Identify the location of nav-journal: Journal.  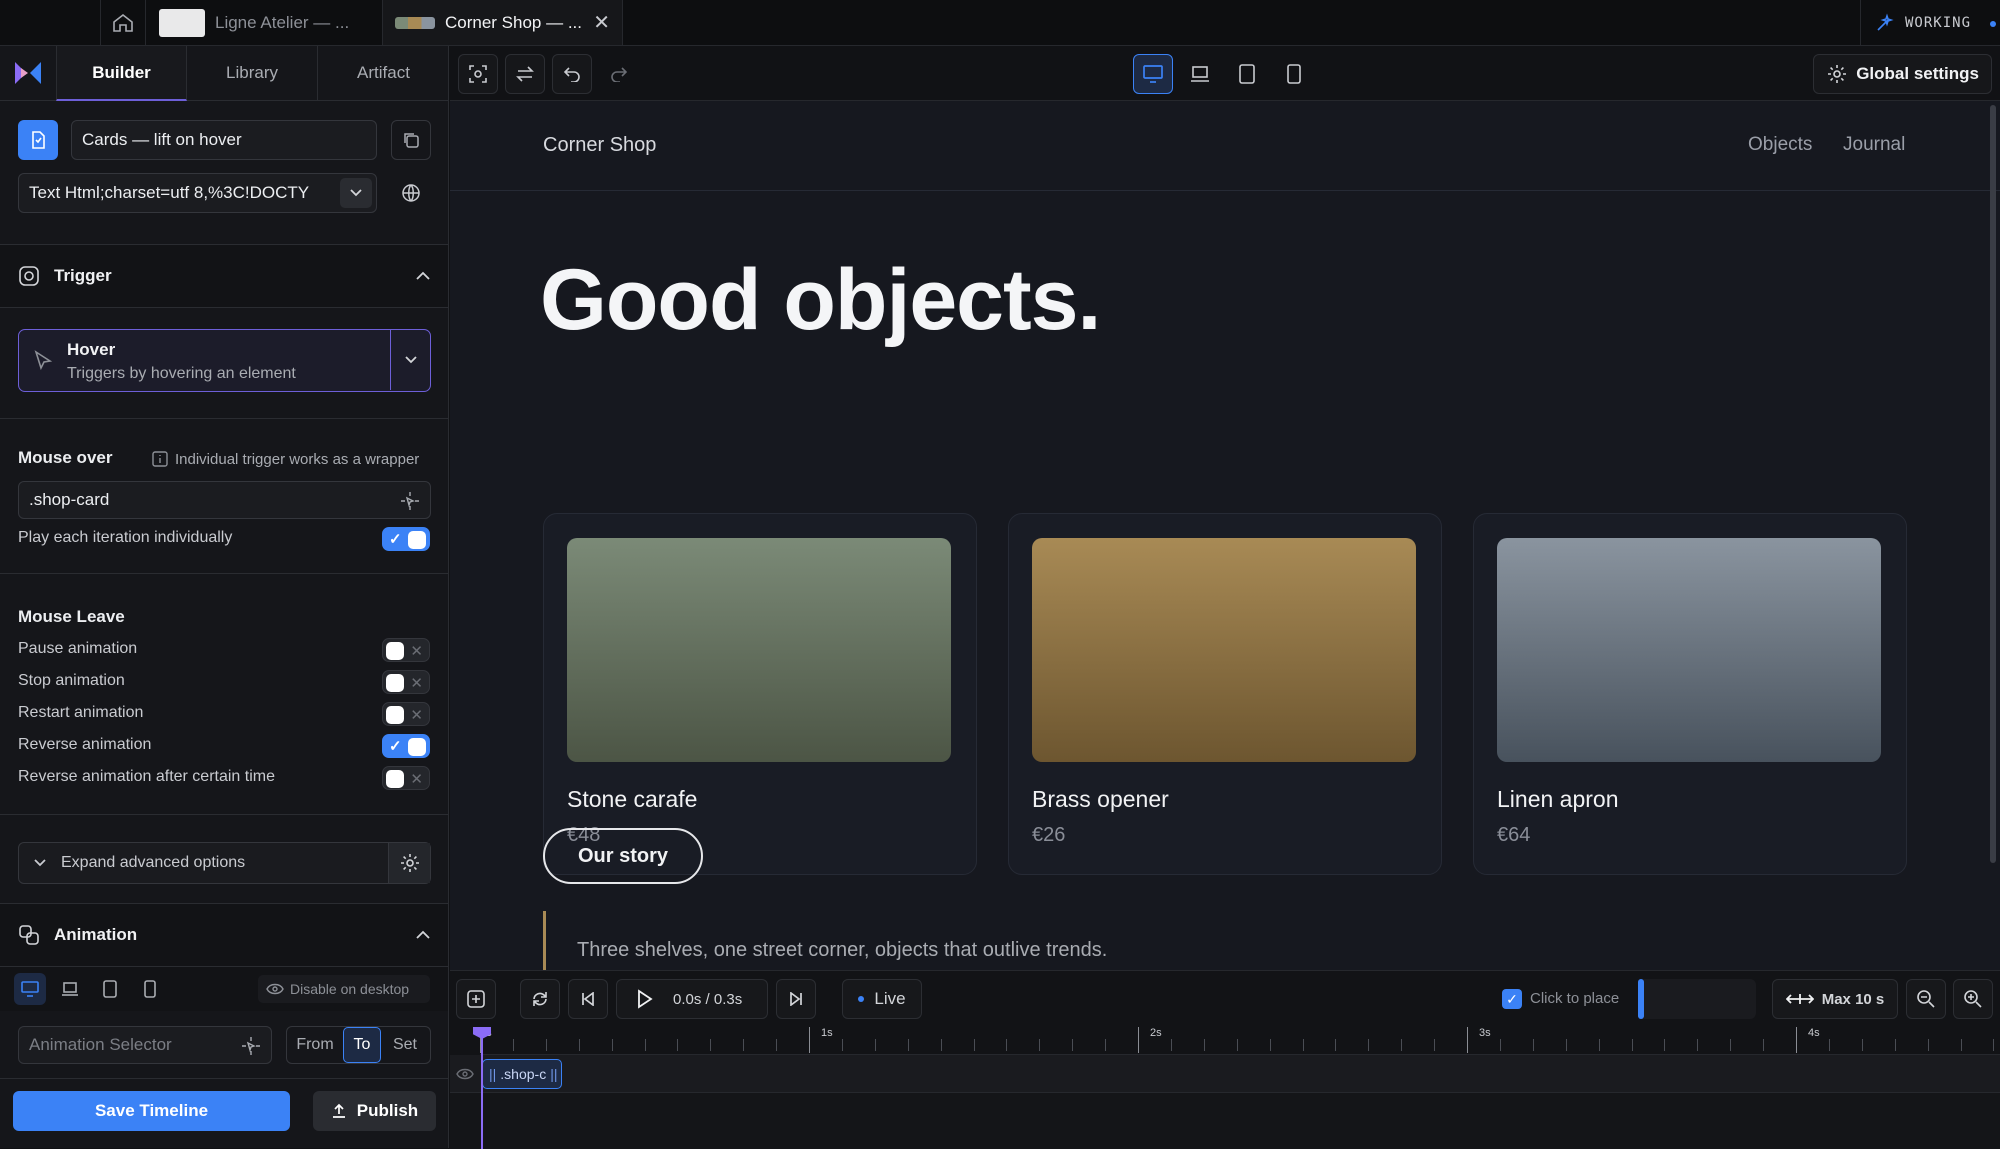
(1874, 145).